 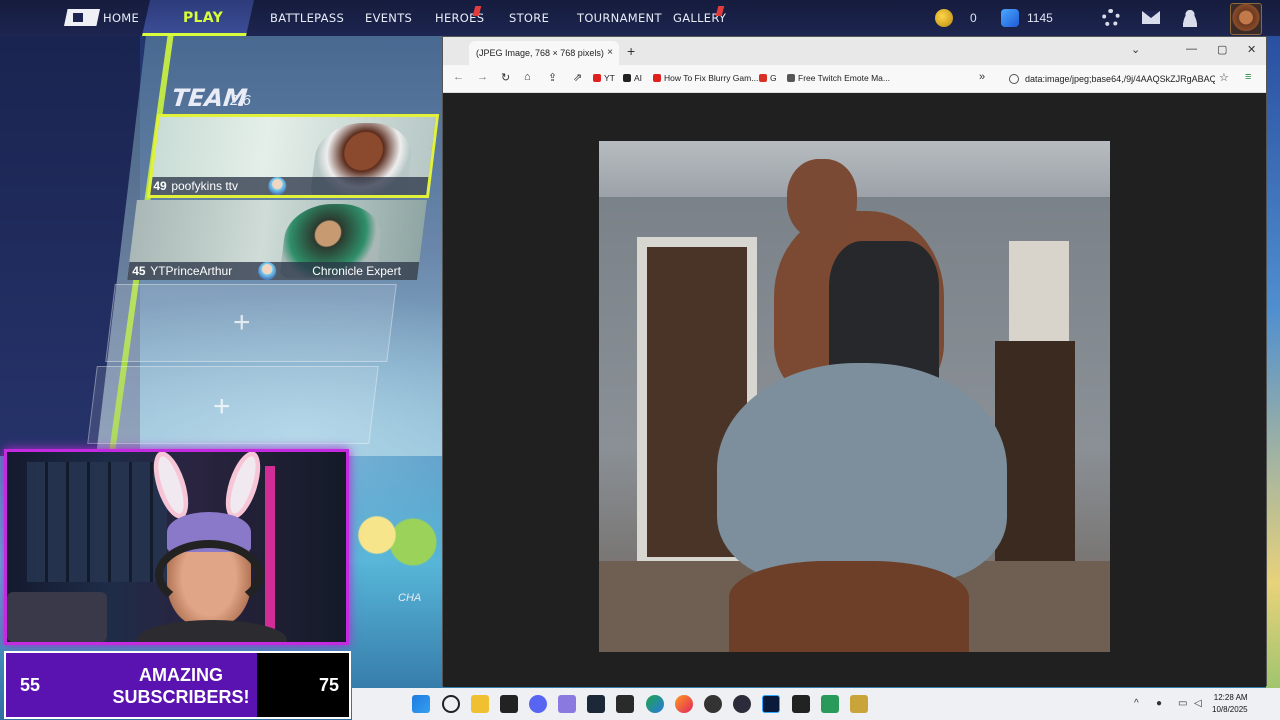 What do you see at coordinates (816, 704) in the screenshot?
I see `windows-taskbar: ^ ● ▭ ◁ 12:28 AM 10/8/2025` at bounding box center [816, 704].